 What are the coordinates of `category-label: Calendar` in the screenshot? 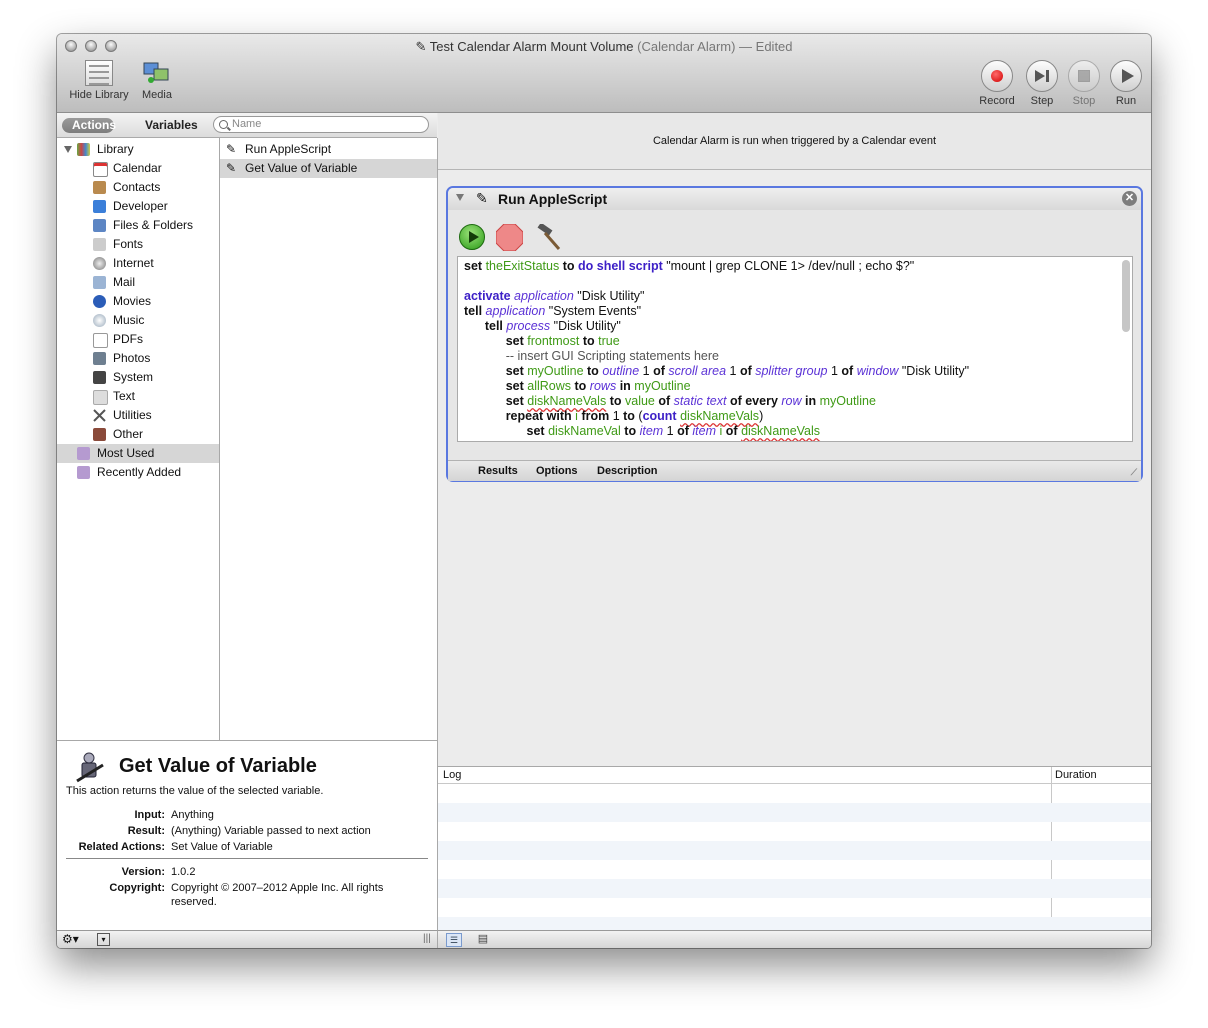 It's located at (137, 168).